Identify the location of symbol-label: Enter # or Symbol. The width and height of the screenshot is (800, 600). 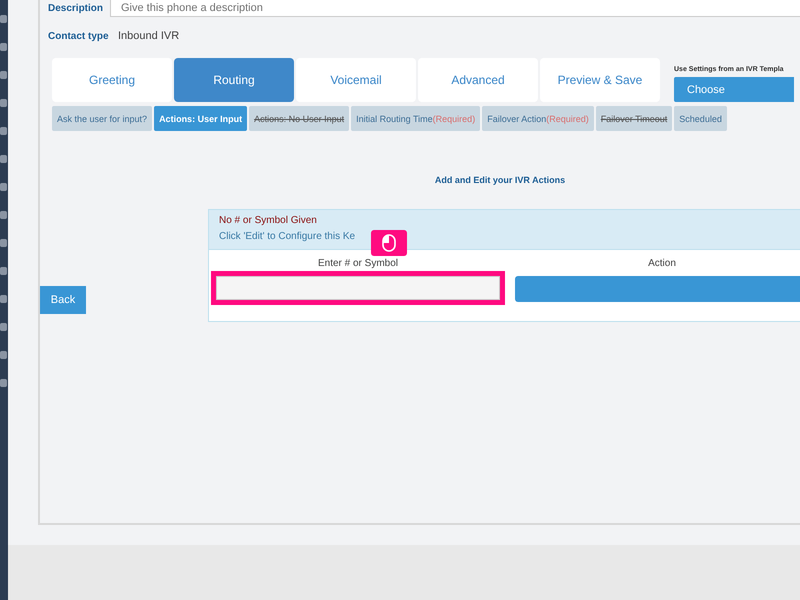
(358, 263).